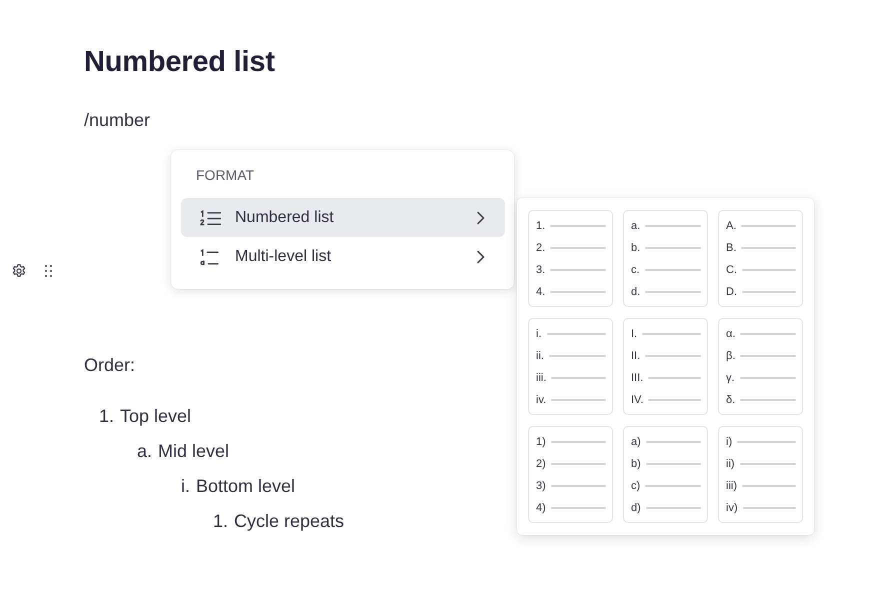  Describe the element at coordinates (110, 365) in the screenshot. I see `paragraph-text: Order:` at that location.